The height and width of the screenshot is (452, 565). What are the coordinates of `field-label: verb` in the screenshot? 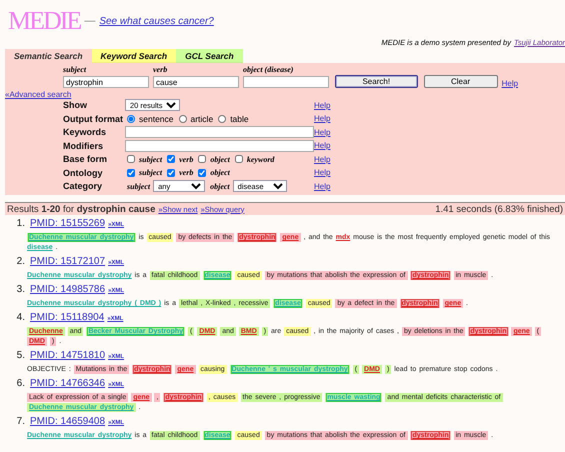 It's located at (160, 70).